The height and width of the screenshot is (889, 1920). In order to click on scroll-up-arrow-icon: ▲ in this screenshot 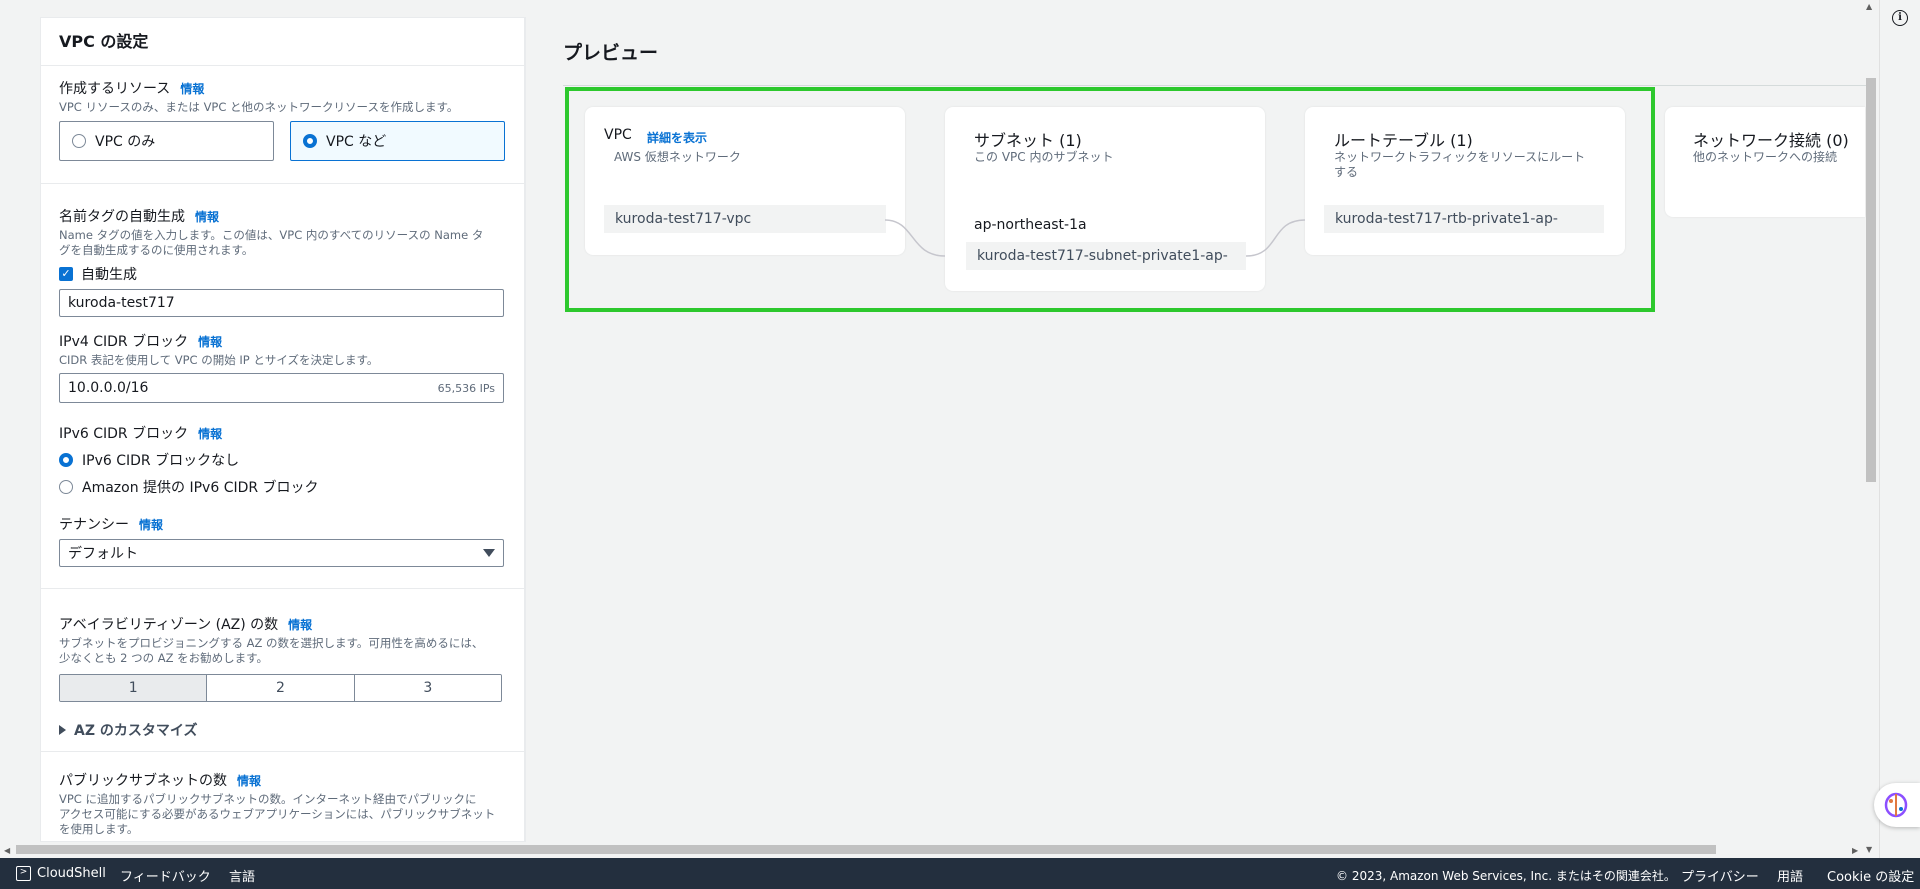, I will do `click(1869, 6)`.